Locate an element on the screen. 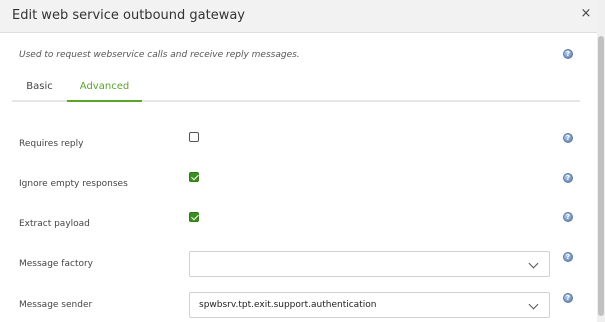 This screenshot has width=605, height=322. requires-reply-label: Requires reply is located at coordinates (51, 144).